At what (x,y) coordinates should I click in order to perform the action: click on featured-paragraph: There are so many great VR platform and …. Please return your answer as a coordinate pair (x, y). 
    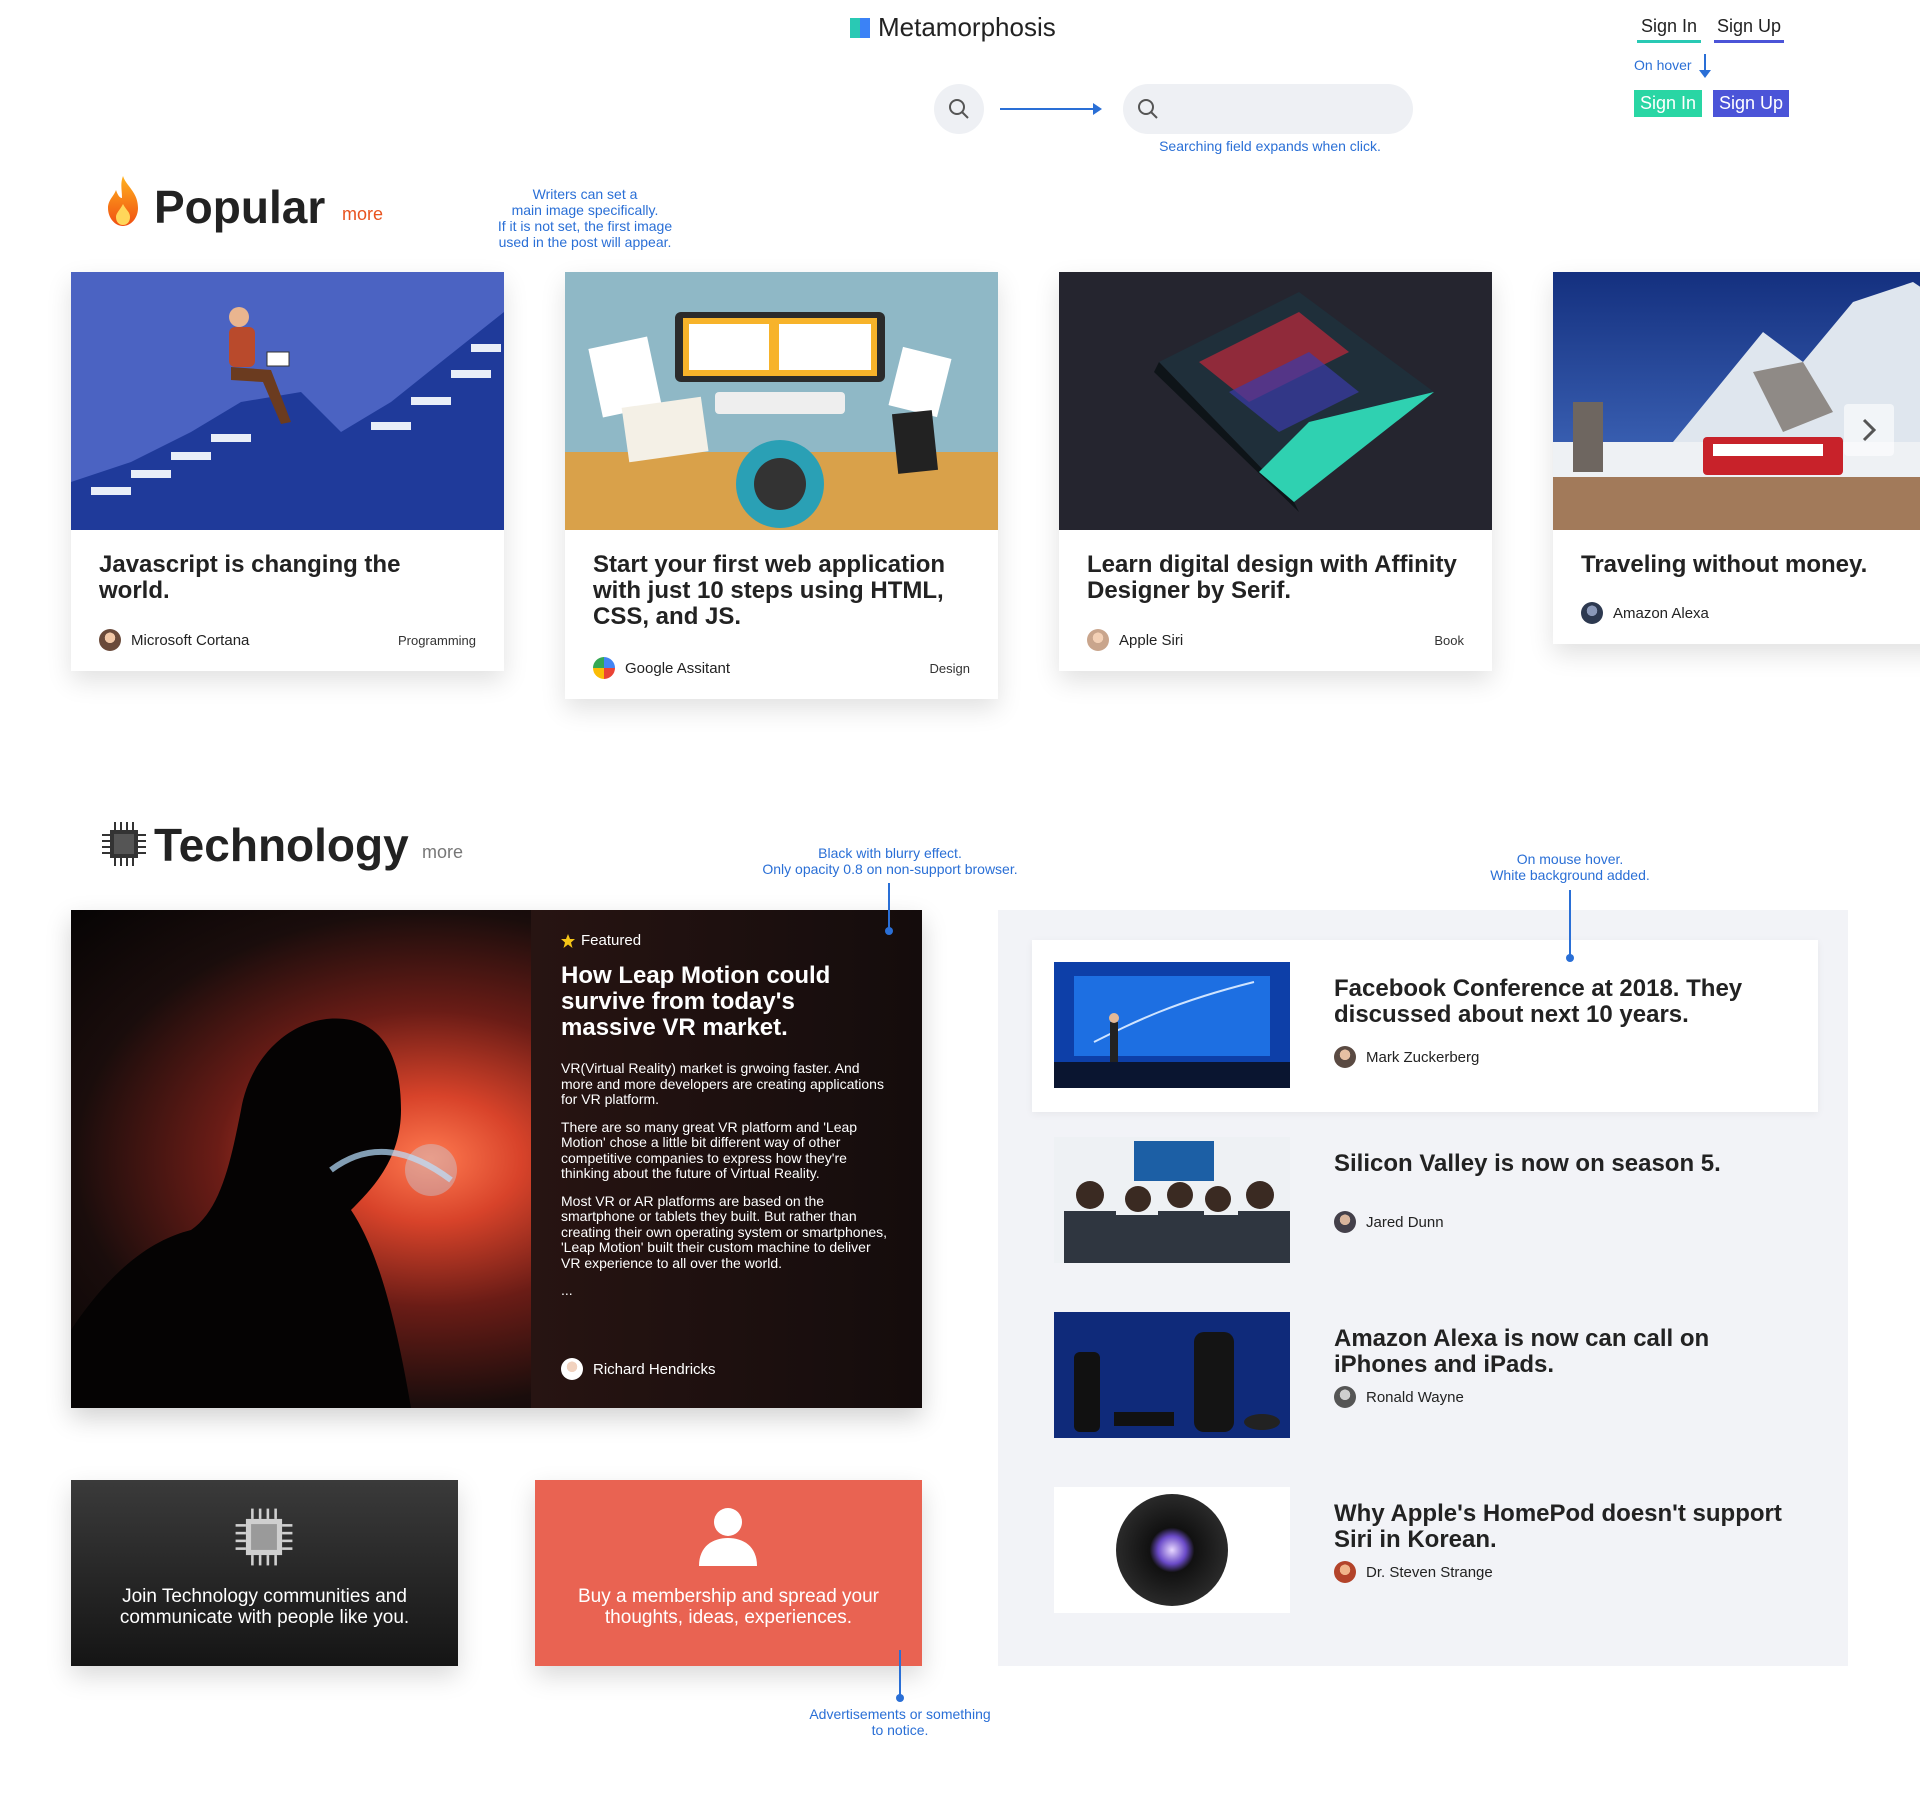
    Looking at the image, I should click on (709, 1149).